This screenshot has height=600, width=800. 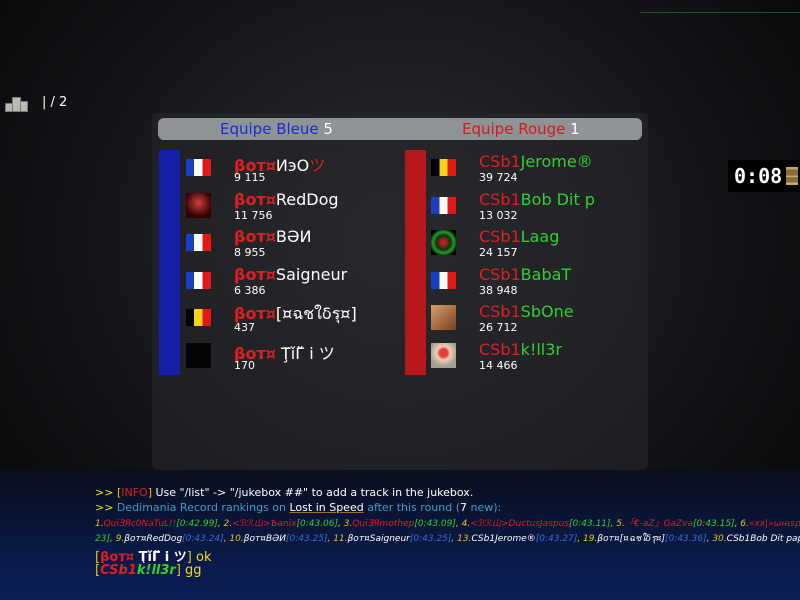 I want to click on player-score: 11 756, so click(x=253, y=215).